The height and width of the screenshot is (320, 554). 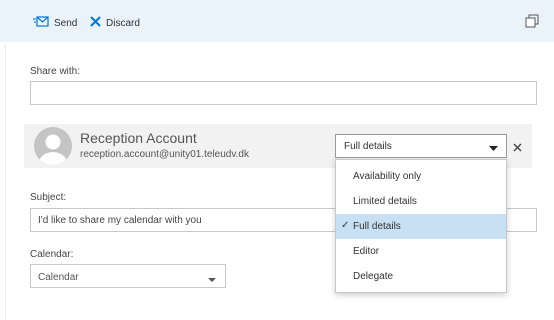 What do you see at coordinates (373, 276) in the screenshot?
I see `permission-option-label: Delegate` at bounding box center [373, 276].